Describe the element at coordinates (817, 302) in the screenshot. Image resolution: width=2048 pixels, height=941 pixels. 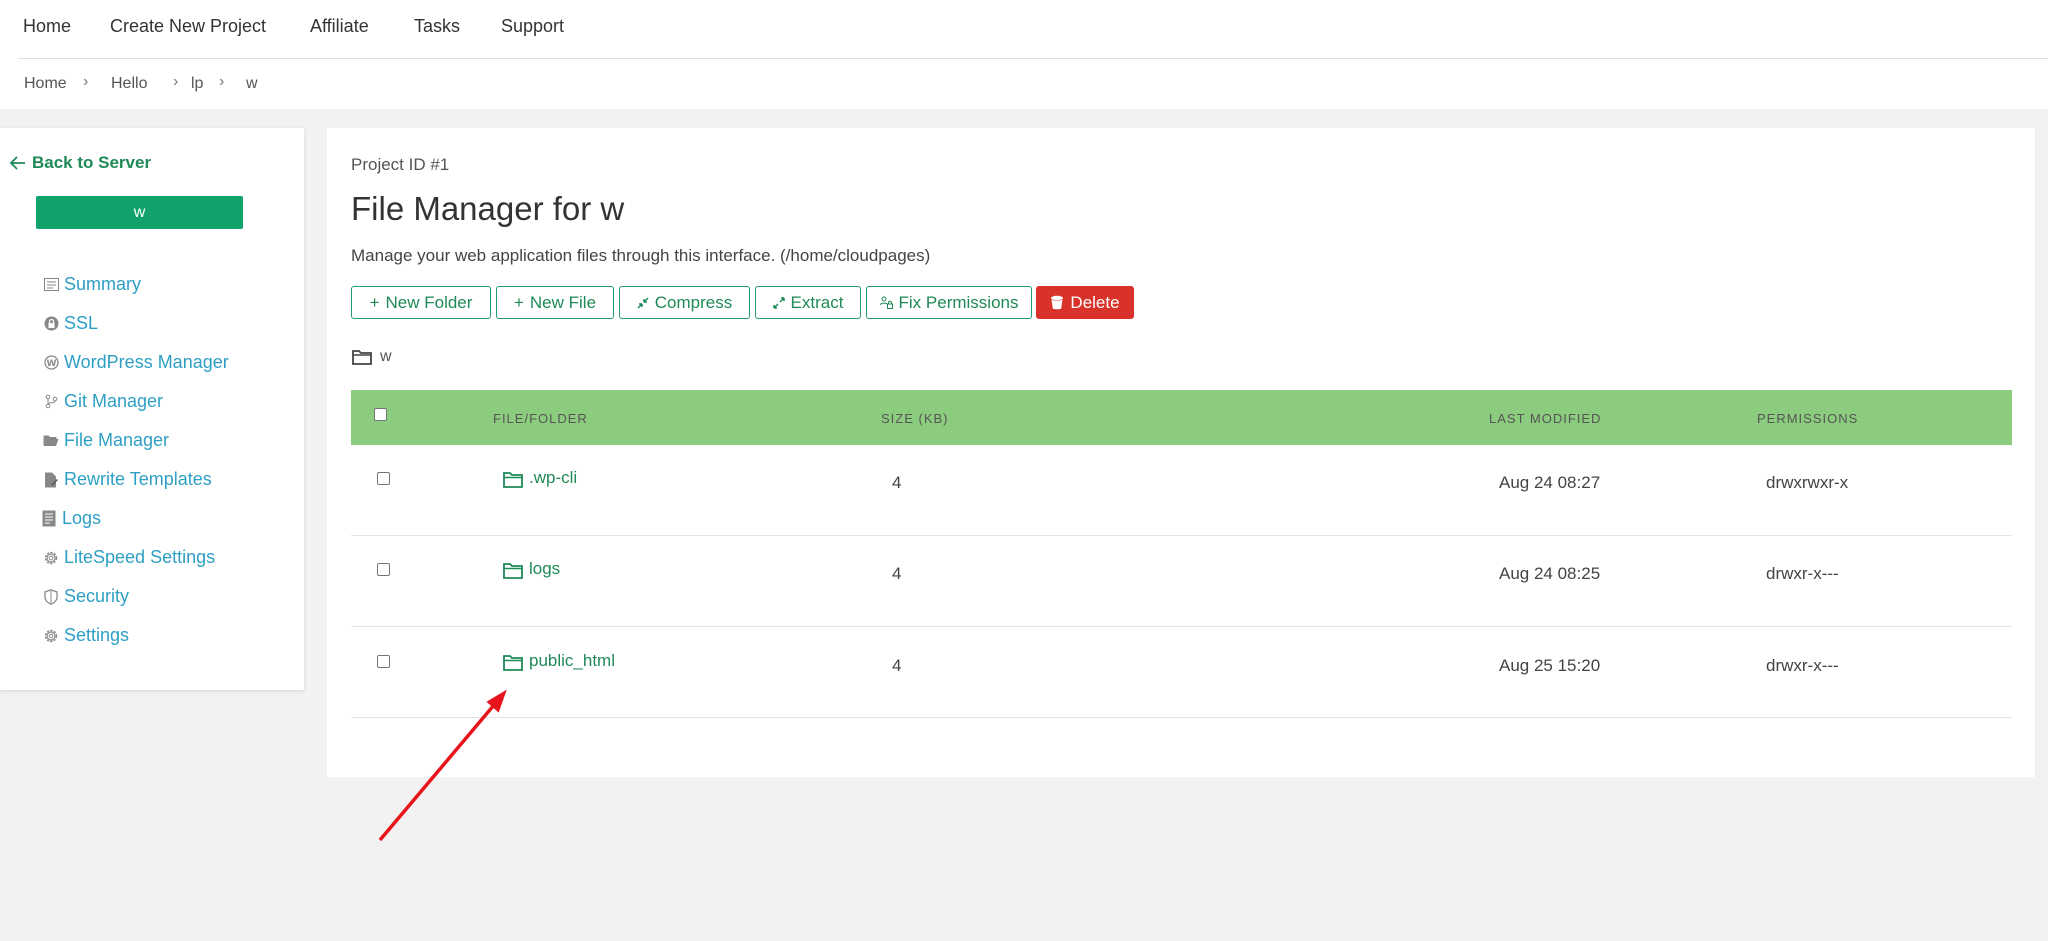
I see `extract-label: Extract` at that location.